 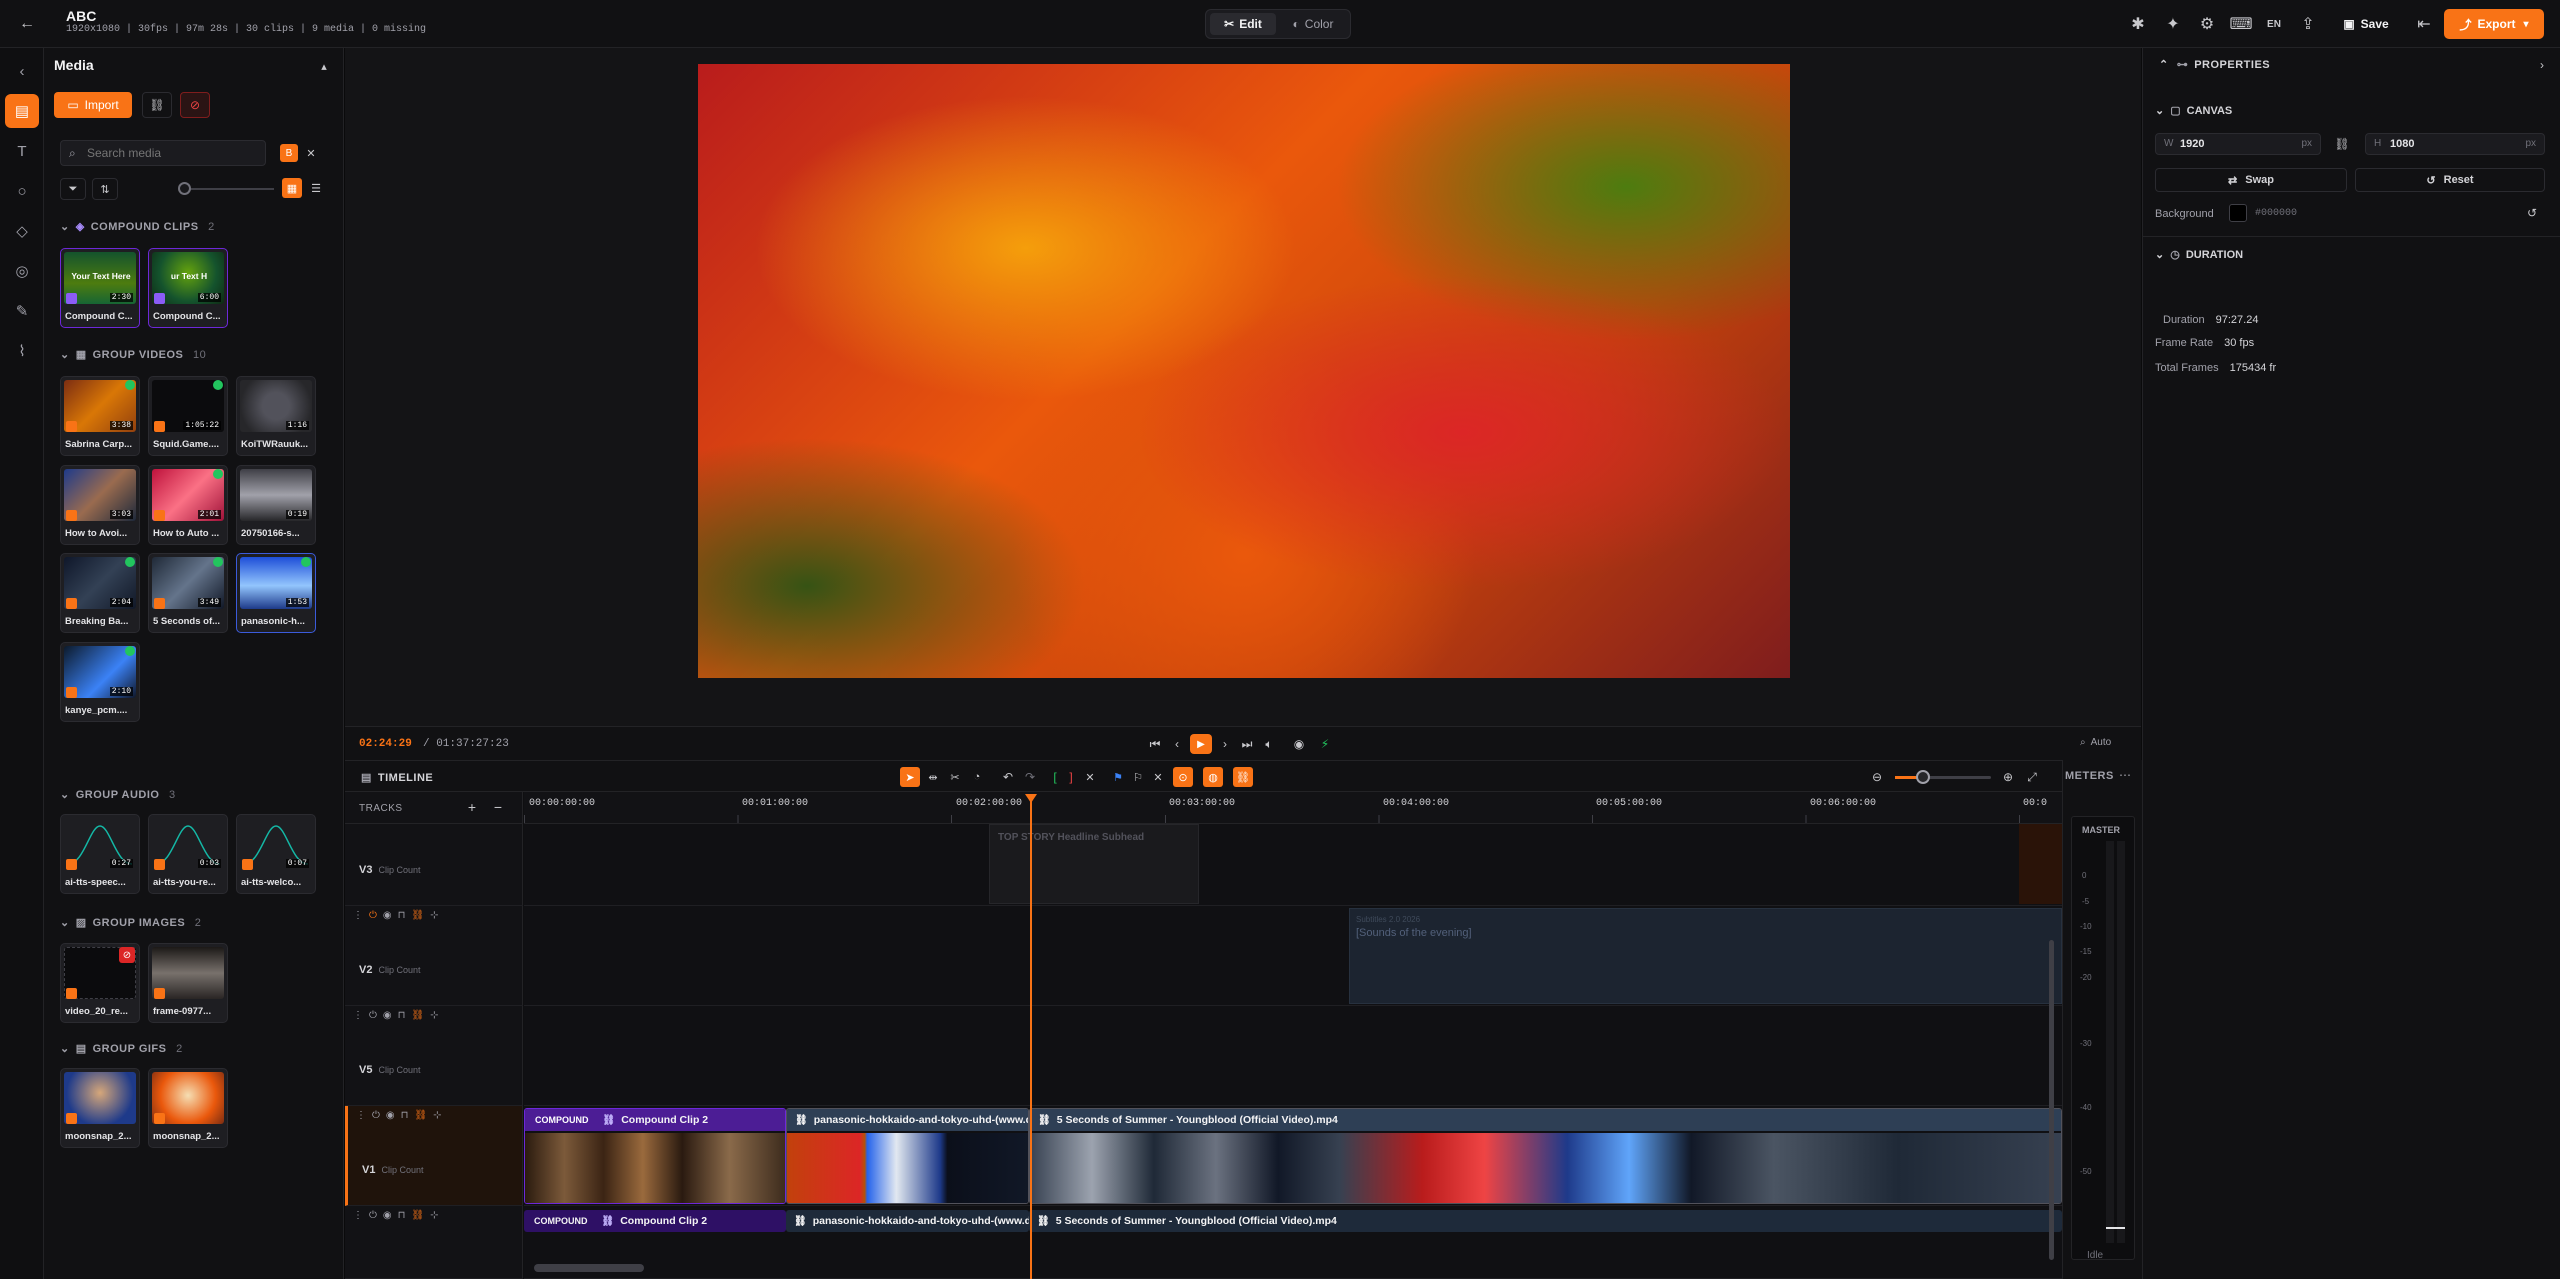 What do you see at coordinates (955, 777) in the screenshot?
I see `razor-tool-icon: ✂` at bounding box center [955, 777].